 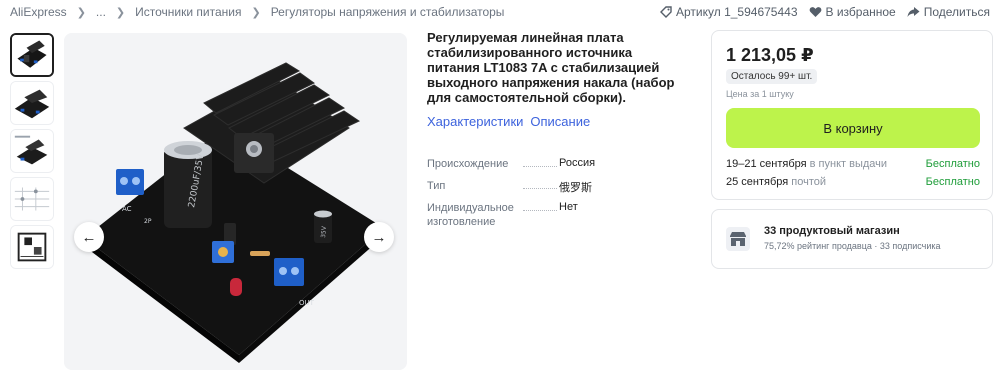 What do you see at coordinates (127, 209) in the screenshot?
I see `board-label-ac: AC` at bounding box center [127, 209].